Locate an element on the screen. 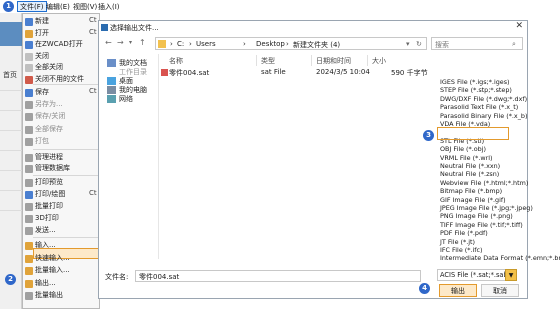 Image resolution: width=560 pixels, height=309 pixels. network-icon is located at coordinates (111, 99).